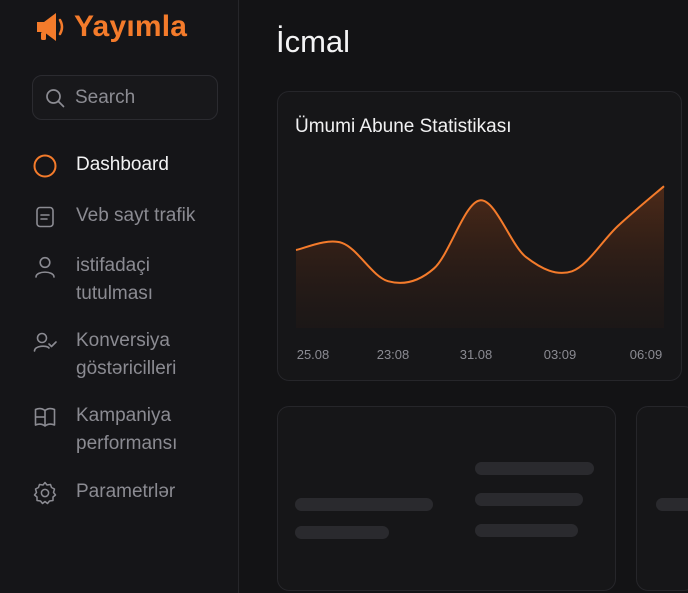 This screenshot has height=593, width=688. I want to click on user-icon, so click(45, 267).